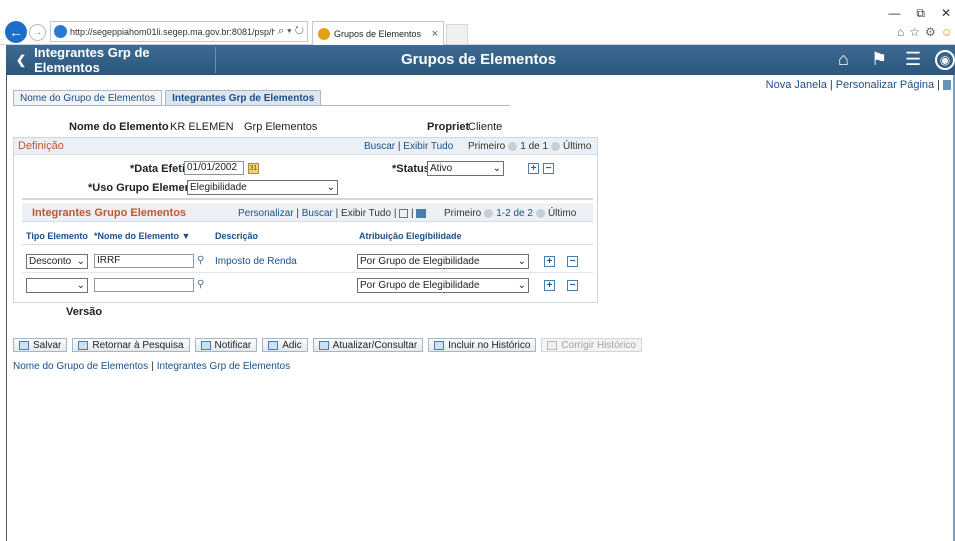 The width and height of the screenshot is (955, 541). I want to click on tab-integrantes: Integrantes Grp de Elementos, so click(243, 98).